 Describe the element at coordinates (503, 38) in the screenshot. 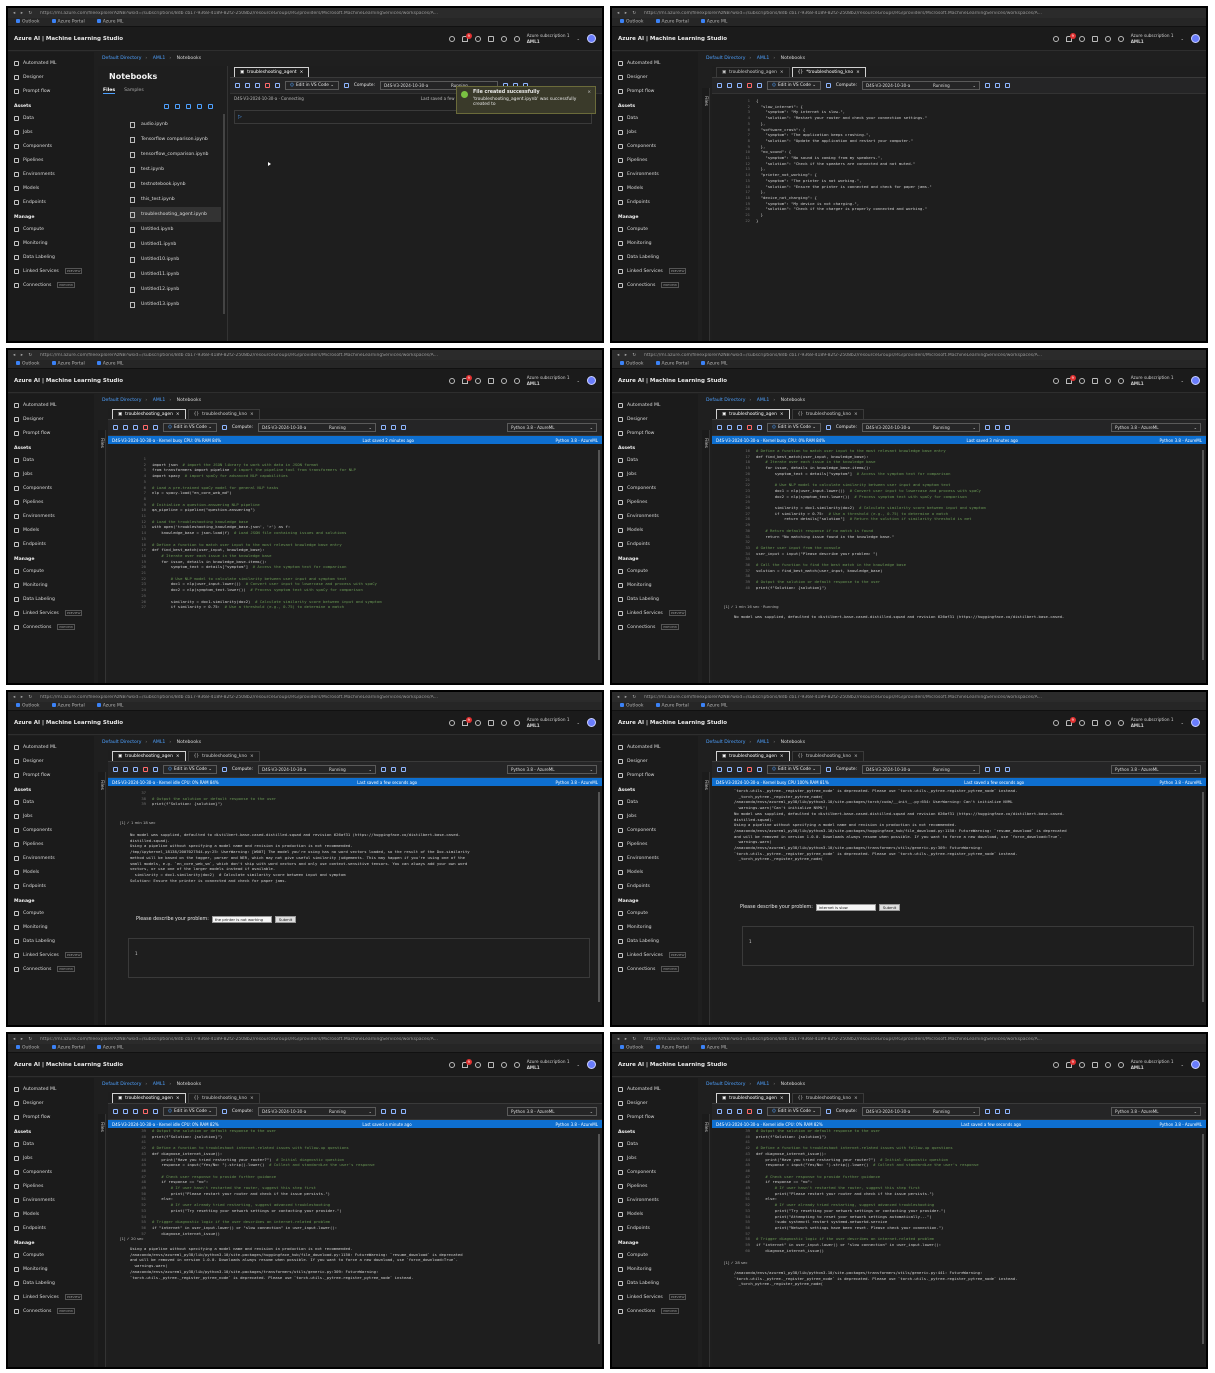

I see `help-icon` at that location.